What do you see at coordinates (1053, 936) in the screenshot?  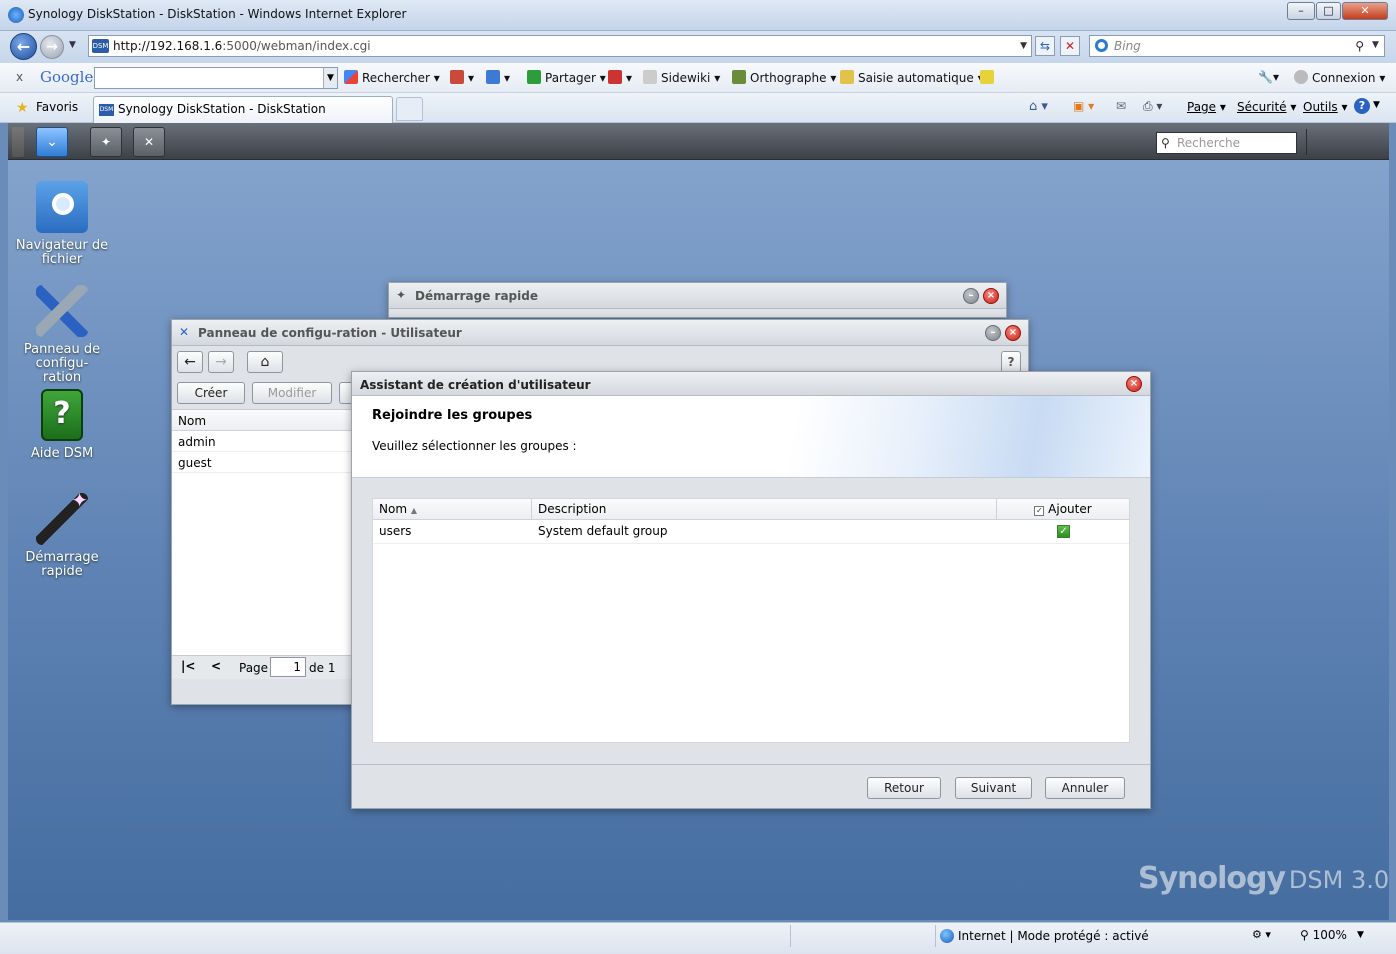 I see `security-zone-label: Internet | Mode protégé : activé` at bounding box center [1053, 936].